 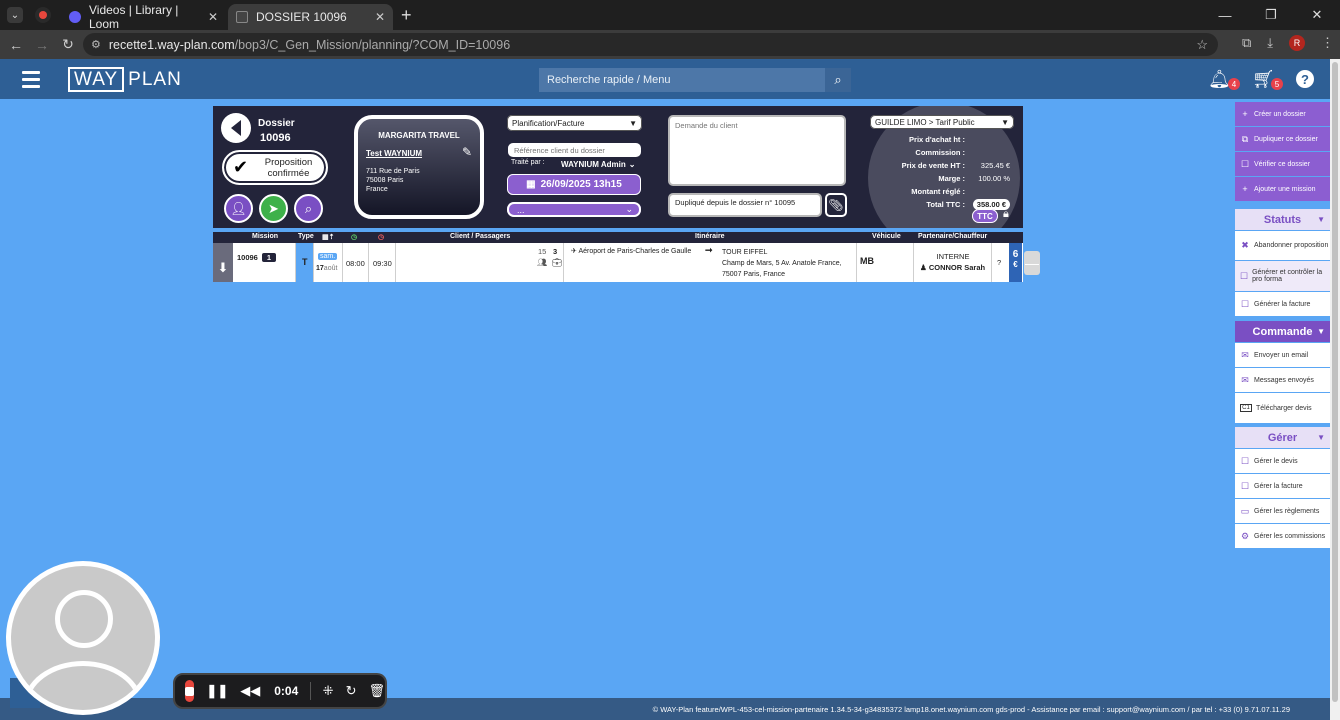 What do you see at coordinates (1245, 245) in the screenshot?
I see `close-icon: ✖` at bounding box center [1245, 245].